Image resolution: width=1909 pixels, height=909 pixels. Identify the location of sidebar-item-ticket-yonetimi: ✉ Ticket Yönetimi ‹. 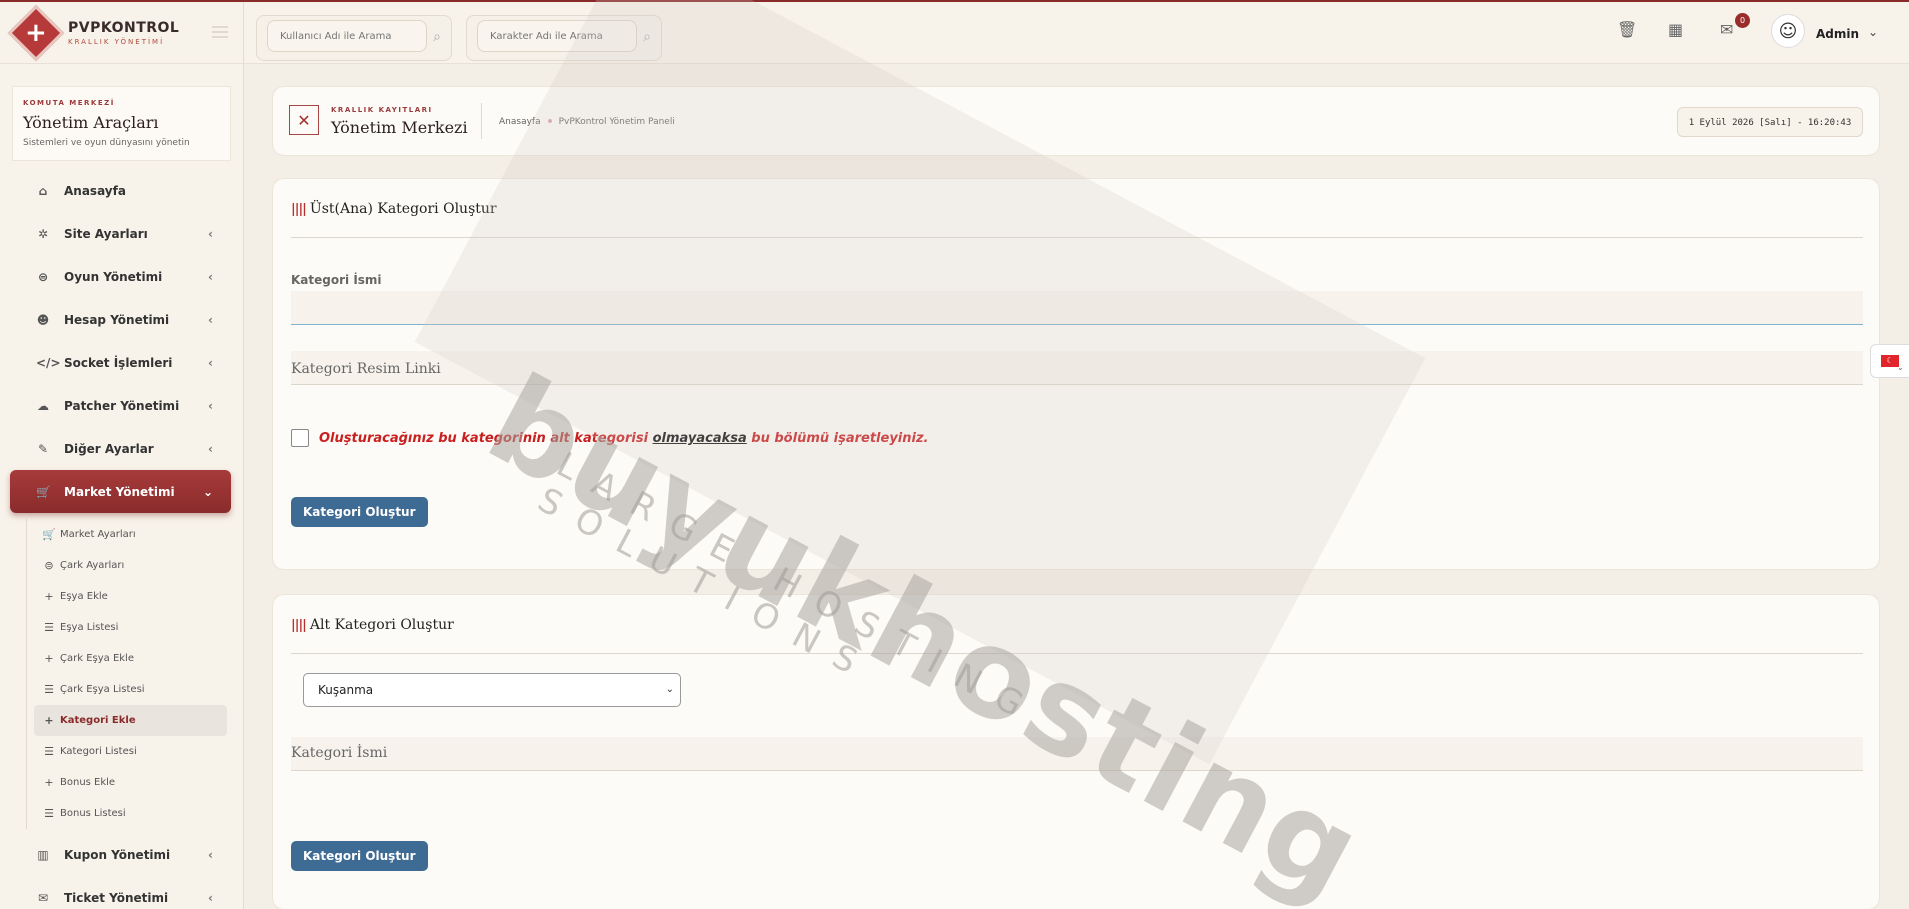
(120, 892).